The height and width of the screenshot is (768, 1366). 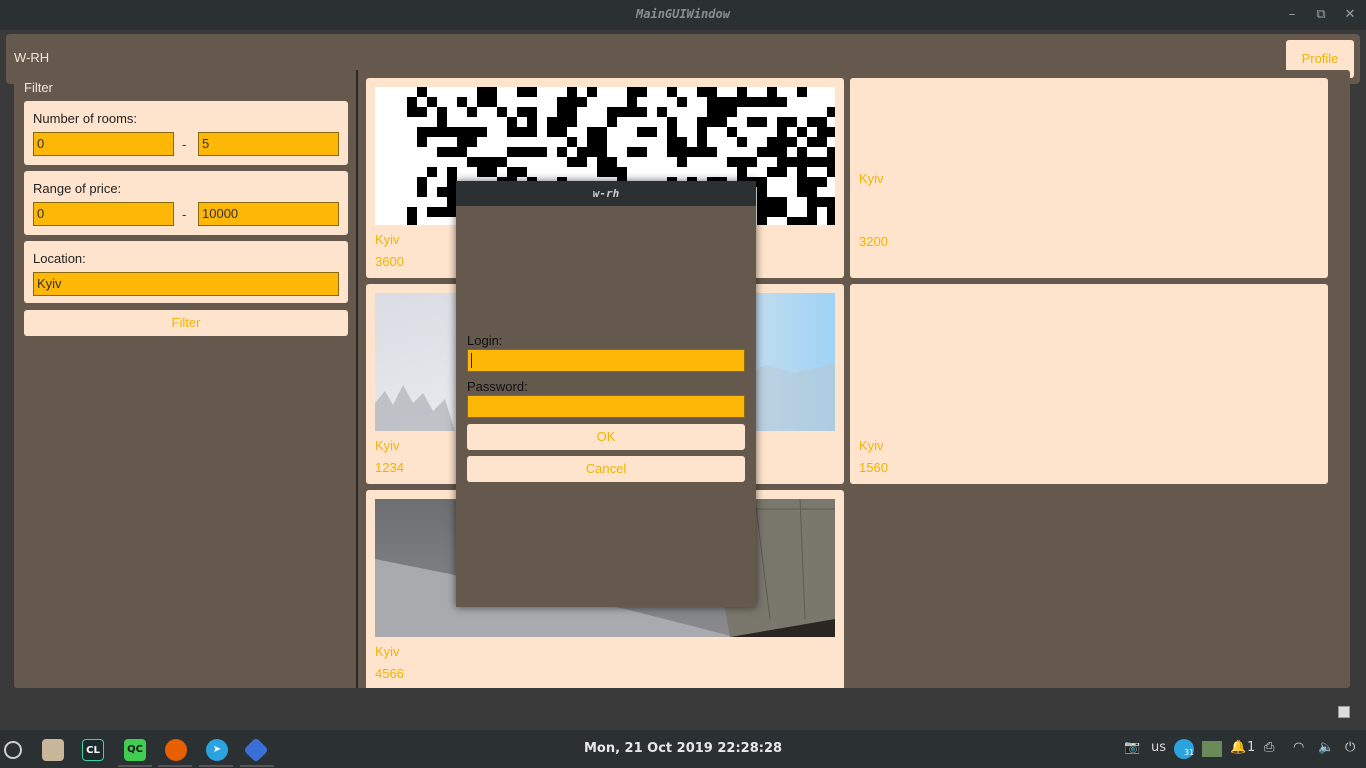 What do you see at coordinates (1269, 747) in the screenshot?
I see `printer-icon: ⎙` at bounding box center [1269, 747].